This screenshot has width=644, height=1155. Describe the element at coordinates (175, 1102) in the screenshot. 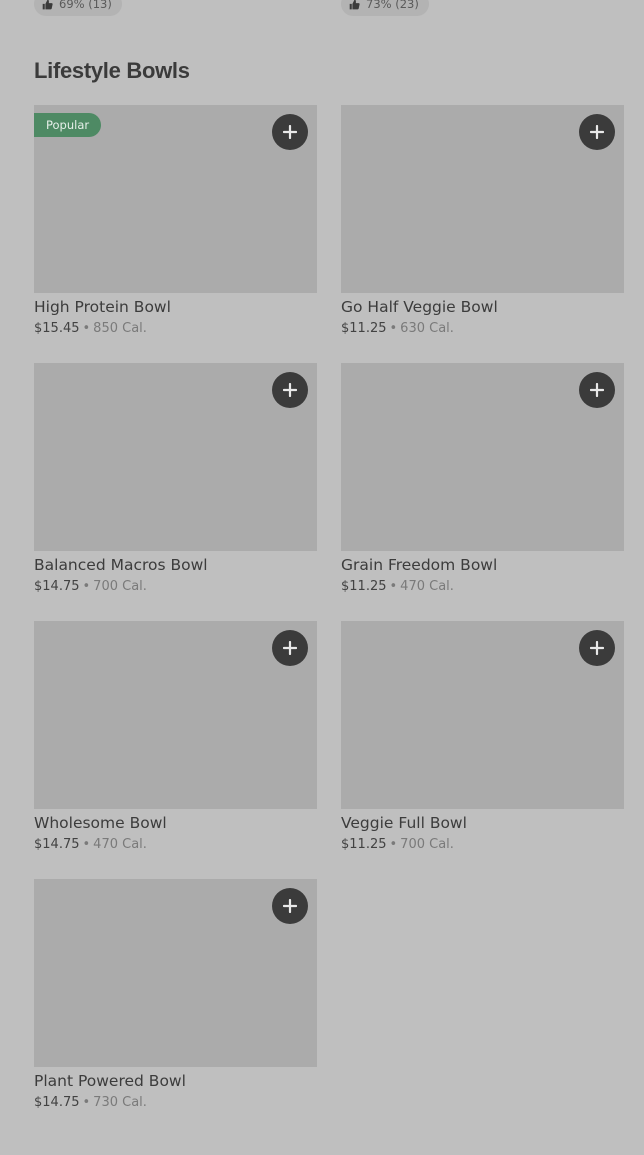

I see `menu-item-meta: $14.75 • 730 Cal.` at that location.